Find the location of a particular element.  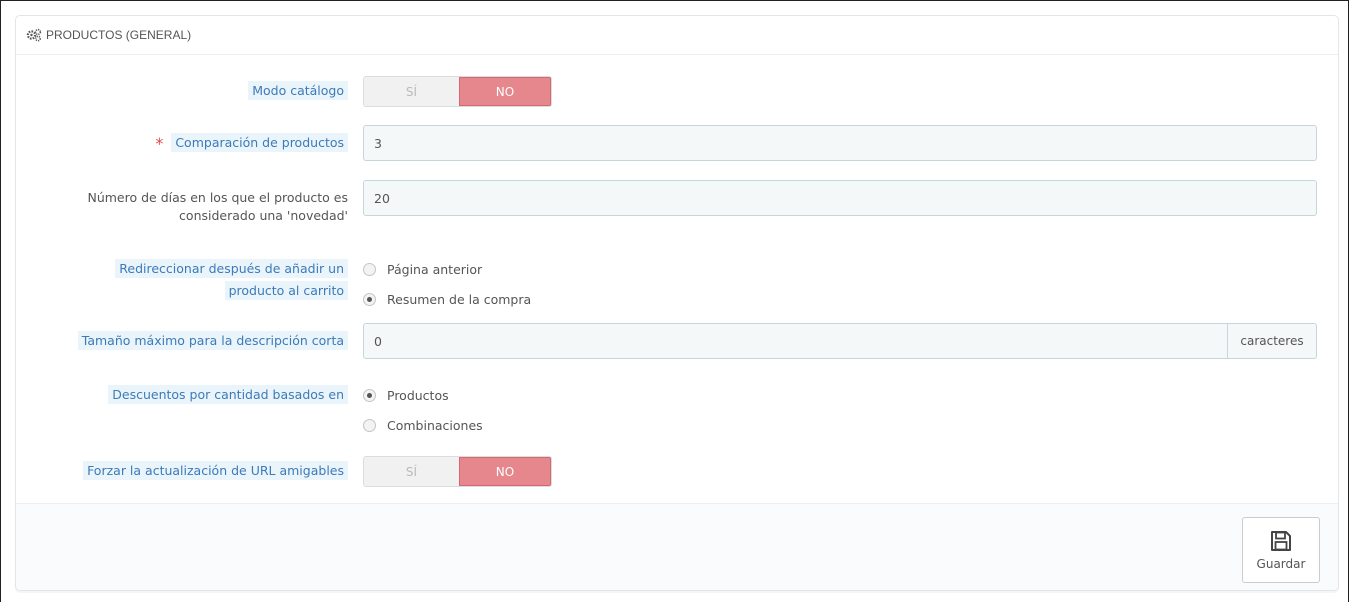

force-friendly-url-switch: SÍ NO is located at coordinates (457, 471).